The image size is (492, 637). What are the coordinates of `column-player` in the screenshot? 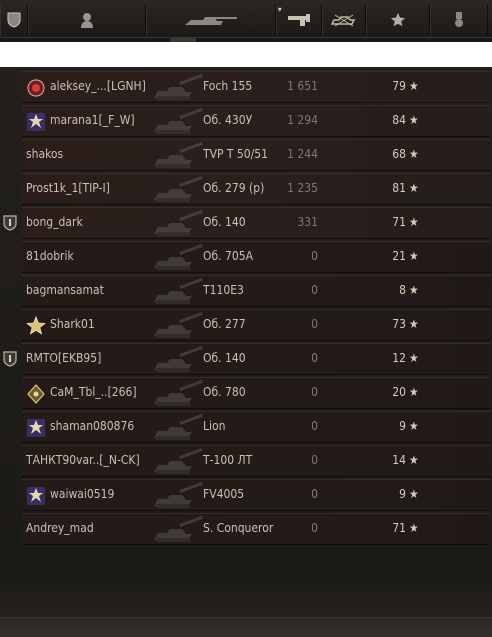 It's located at (87, 20).